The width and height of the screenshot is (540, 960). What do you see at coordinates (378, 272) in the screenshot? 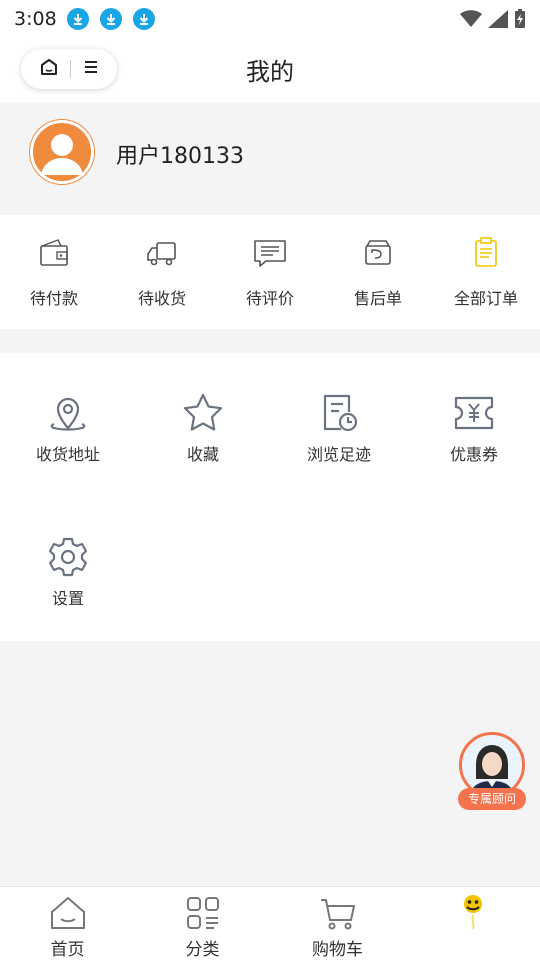
I see `order-after-sales: 售后单` at bounding box center [378, 272].